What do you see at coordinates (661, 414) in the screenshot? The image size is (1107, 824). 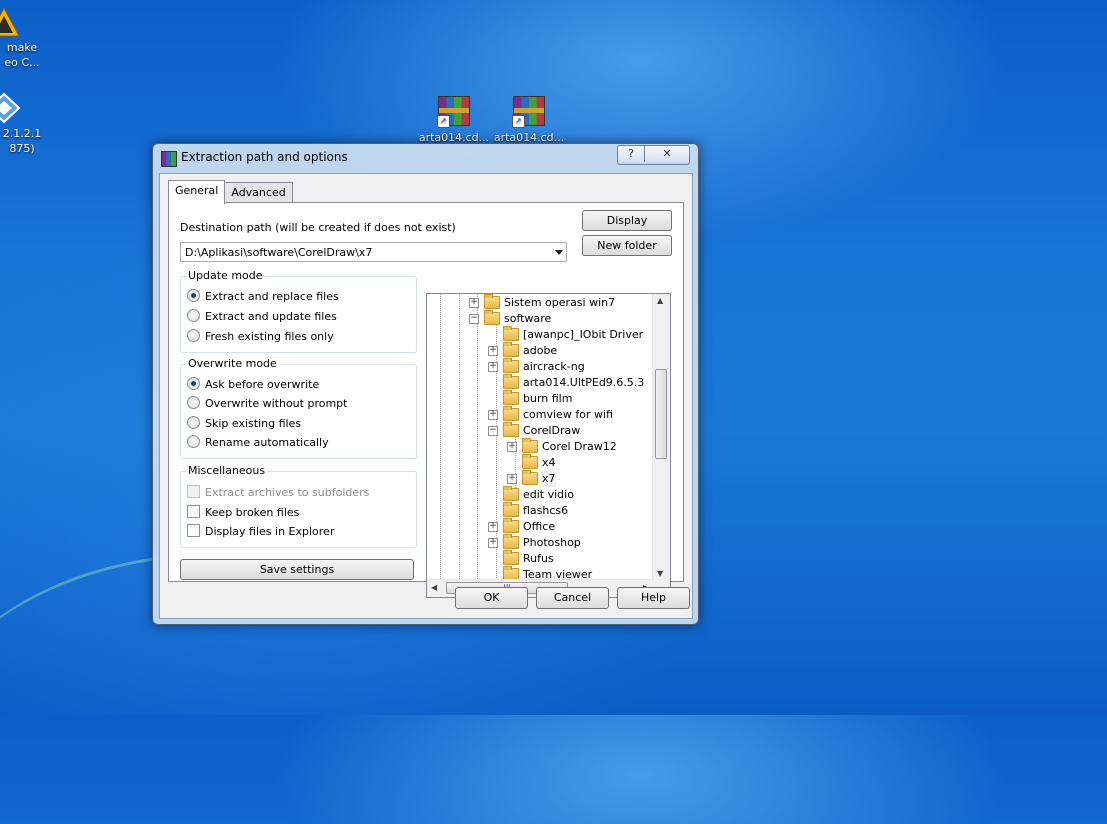 I see `vertical-scroll-thumb` at bounding box center [661, 414].